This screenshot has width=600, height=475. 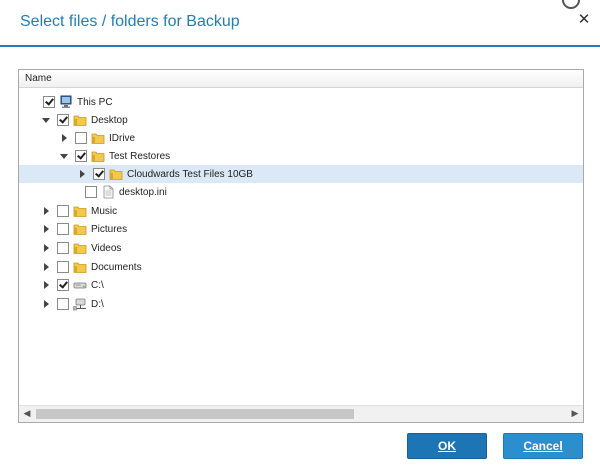 What do you see at coordinates (571, 4) in the screenshot?
I see `window-corner-icon` at bounding box center [571, 4].